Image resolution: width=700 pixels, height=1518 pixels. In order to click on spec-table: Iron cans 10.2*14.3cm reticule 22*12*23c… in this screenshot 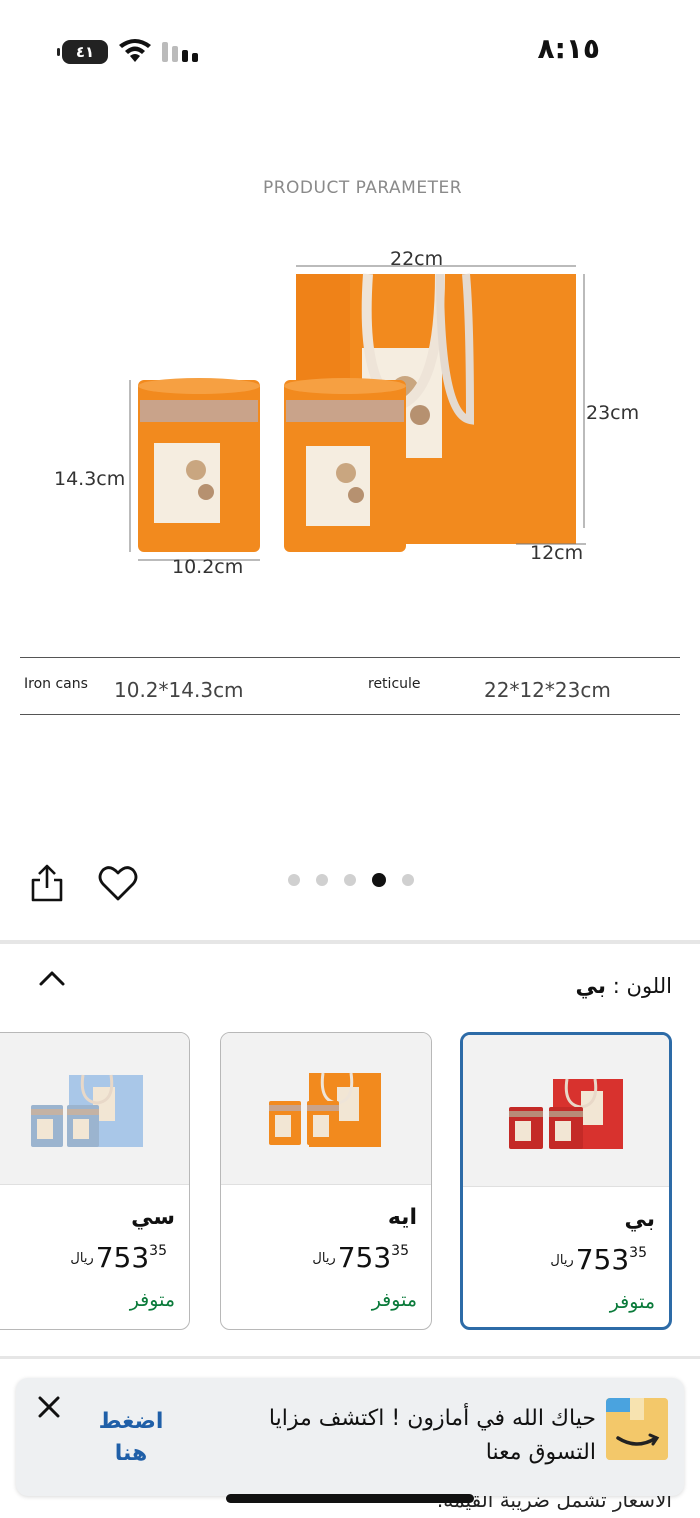, I will do `click(350, 686)`.